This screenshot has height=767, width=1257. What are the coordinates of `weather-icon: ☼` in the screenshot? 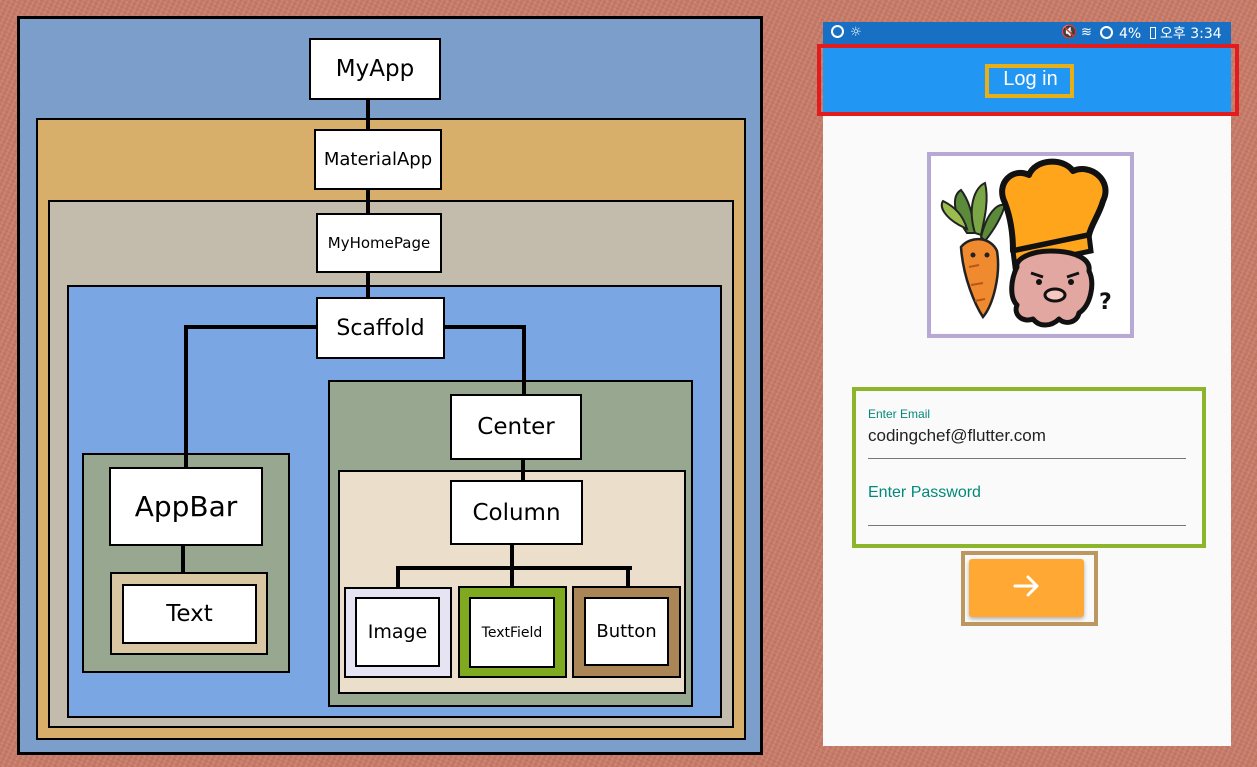 It's located at (856, 32).